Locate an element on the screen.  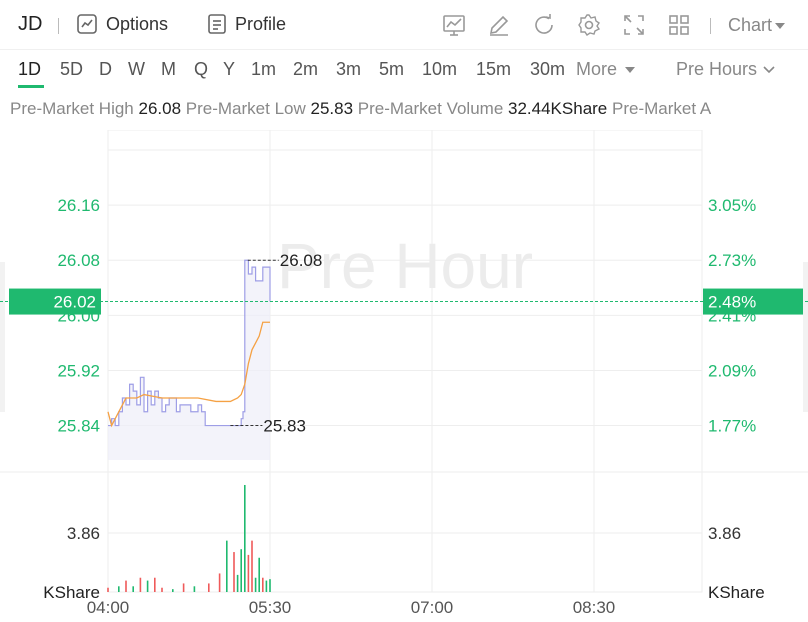
price-tick-label: 25.84 is located at coordinates (78, 426).